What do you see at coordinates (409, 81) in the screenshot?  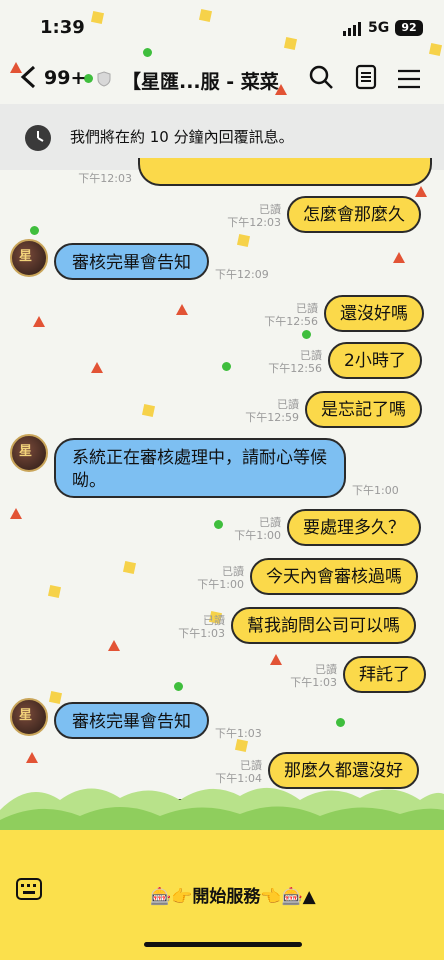 I see `menu-icon` at bounding box center [409, 81].